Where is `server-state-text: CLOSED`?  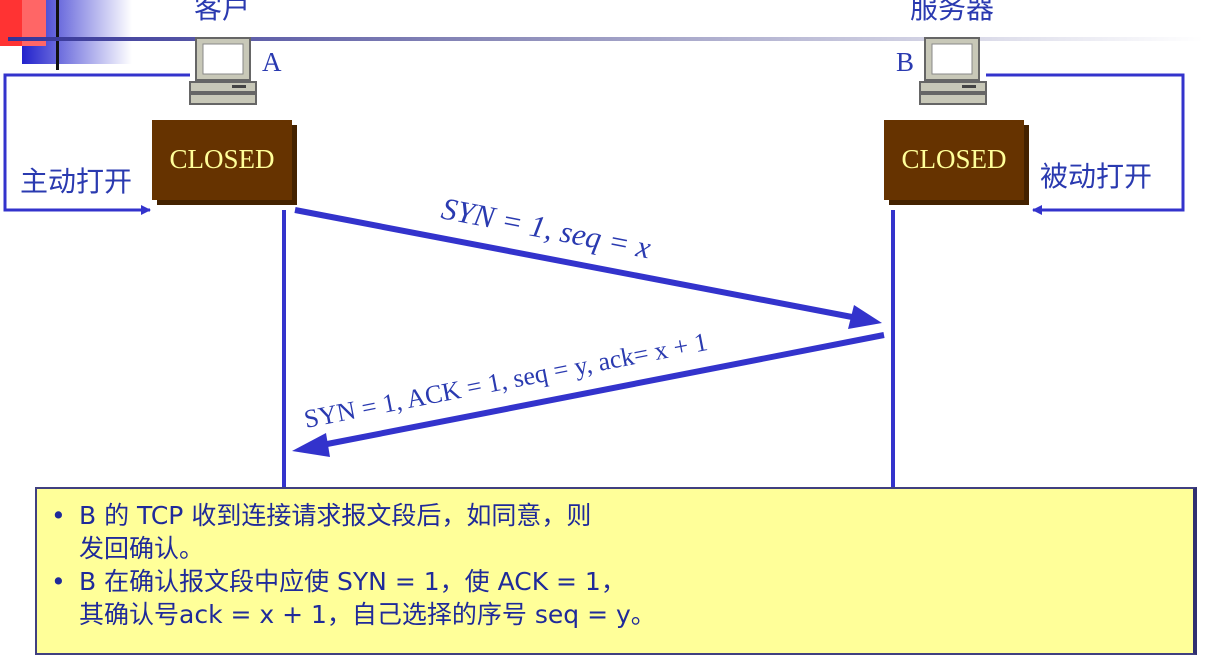
server-state-text: CLOSED is located at coordinates (953, 159).